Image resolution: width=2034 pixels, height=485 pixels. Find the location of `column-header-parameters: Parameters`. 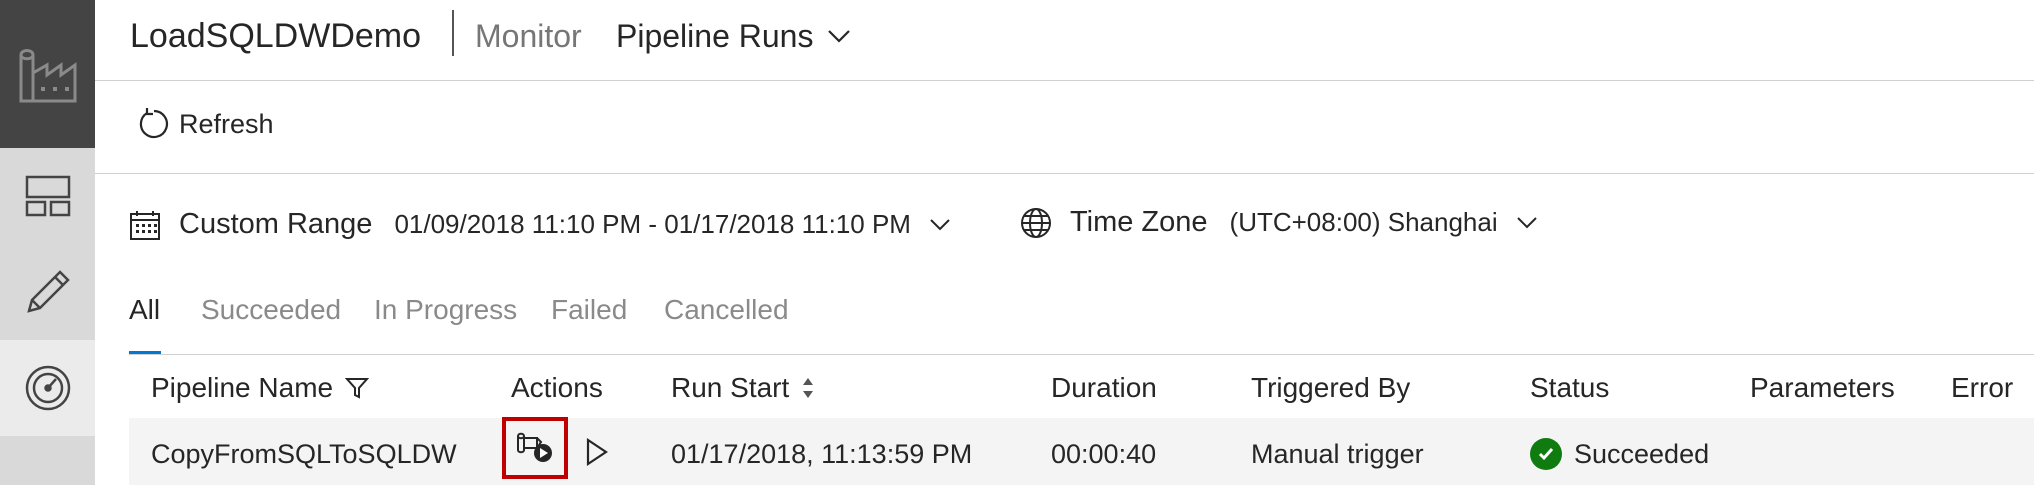

column-header-parameters: Parameters is located at coordinates (1822, 387).